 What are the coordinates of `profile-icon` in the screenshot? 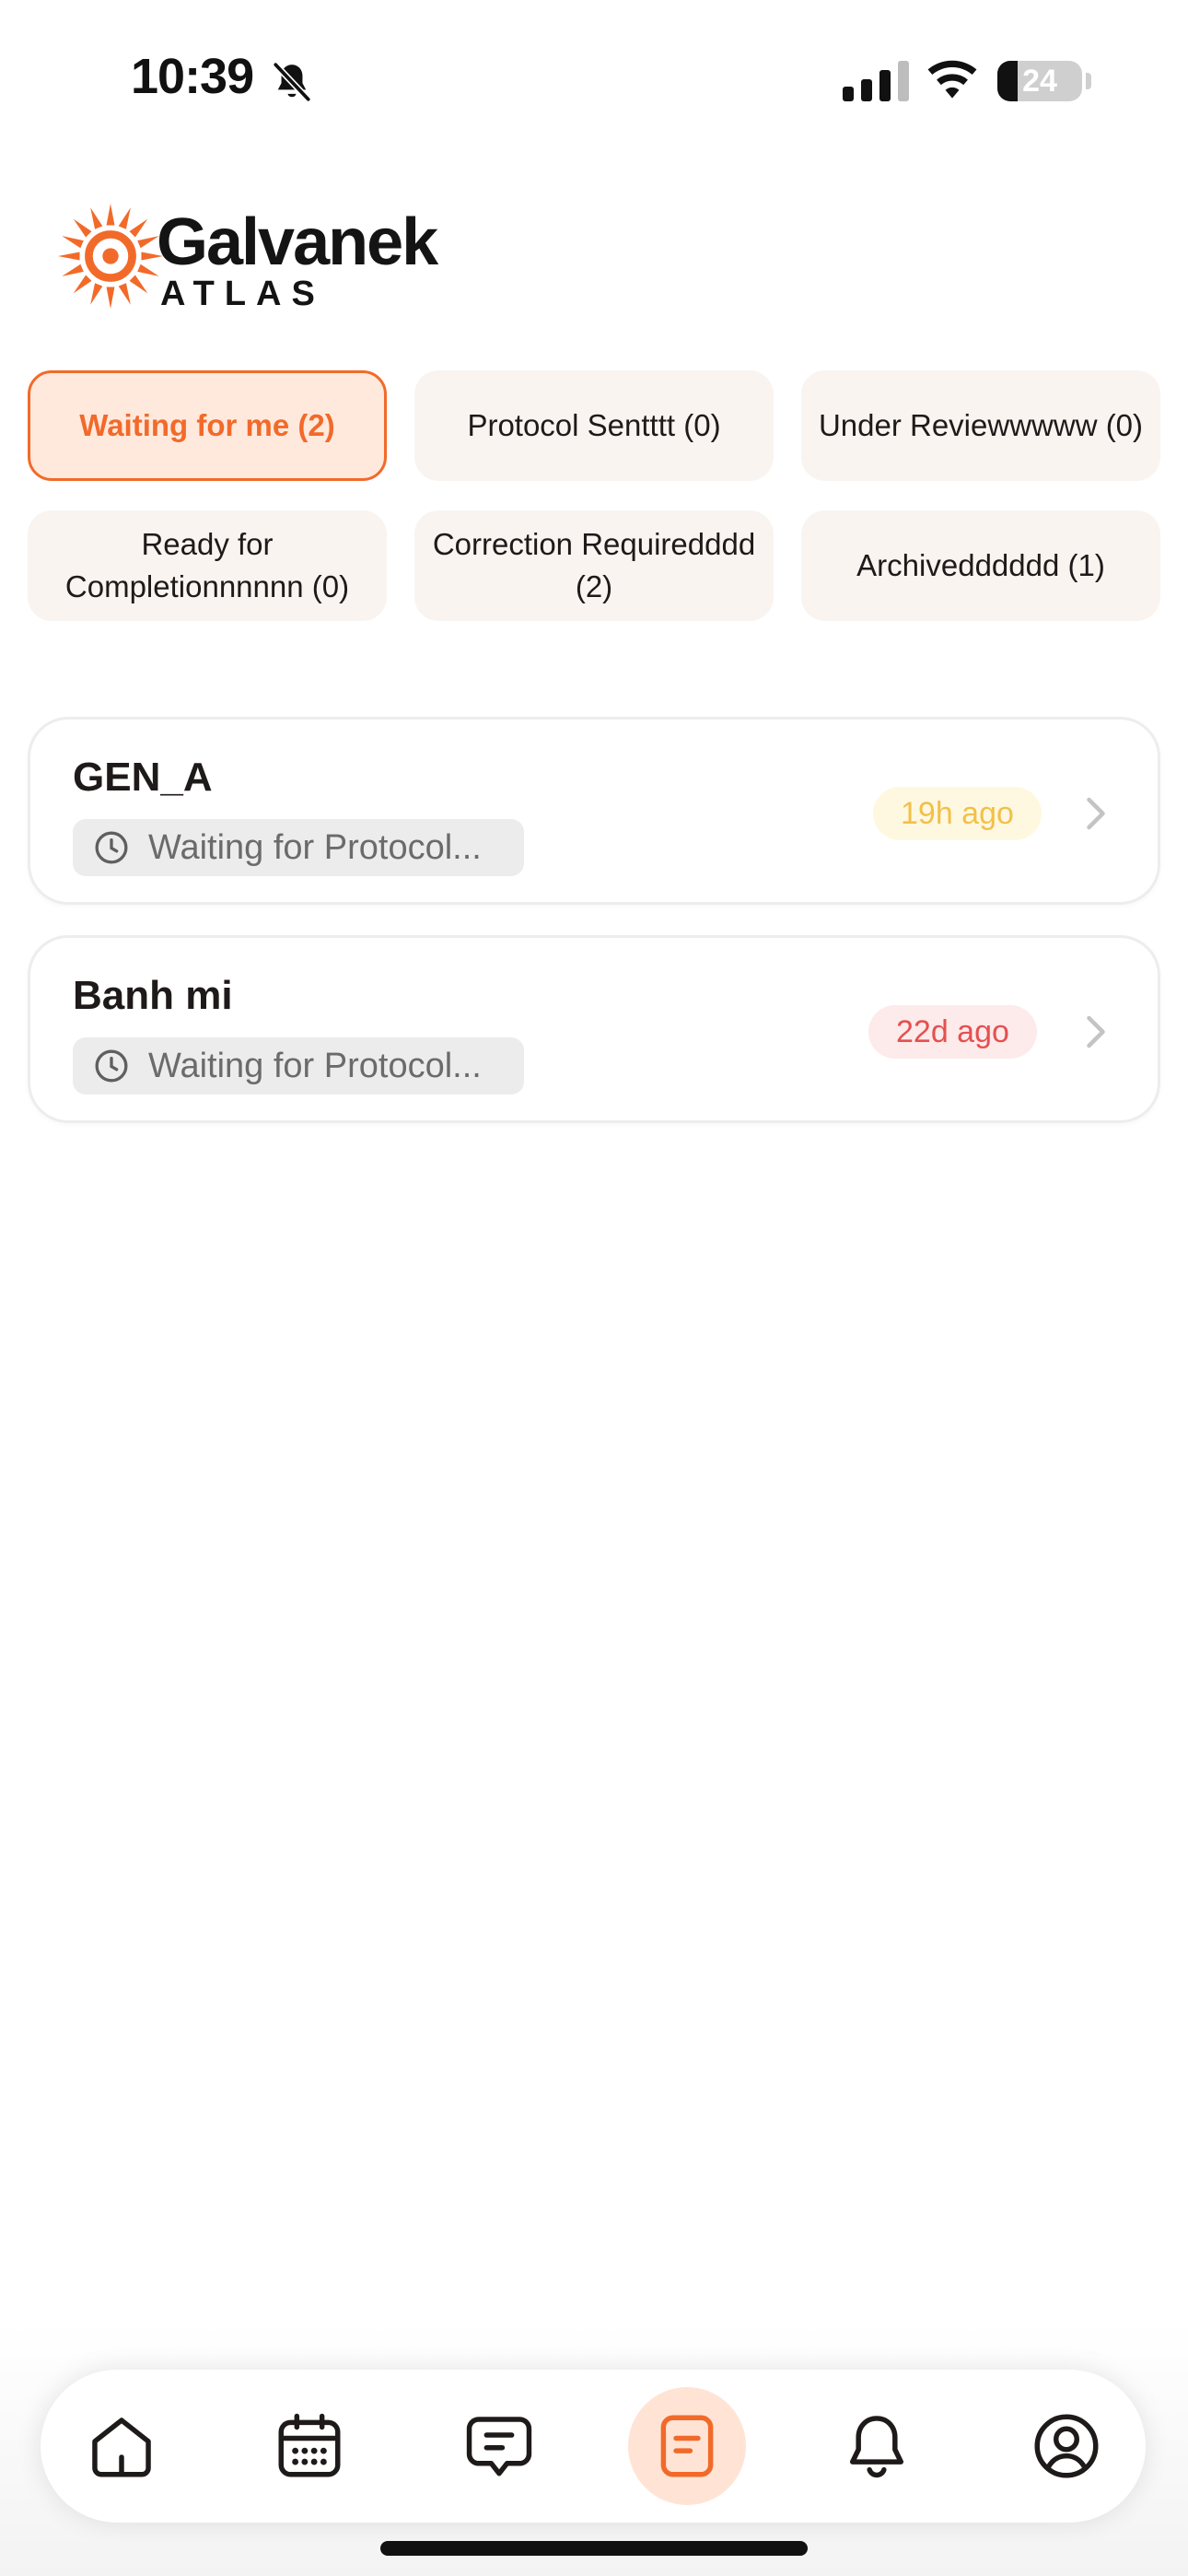 It's located at (1066, 2446).